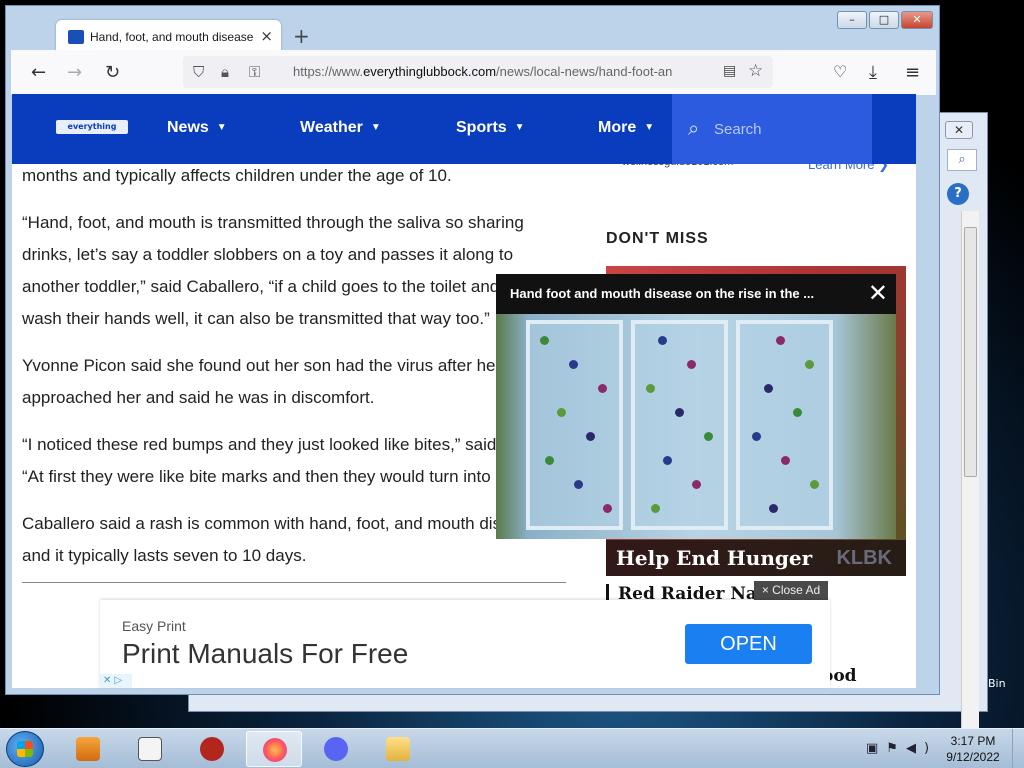 Image resolution: width=1024 pixels, height=768 pixels. I want to click on show-desktop-button, so click(1018, 748).